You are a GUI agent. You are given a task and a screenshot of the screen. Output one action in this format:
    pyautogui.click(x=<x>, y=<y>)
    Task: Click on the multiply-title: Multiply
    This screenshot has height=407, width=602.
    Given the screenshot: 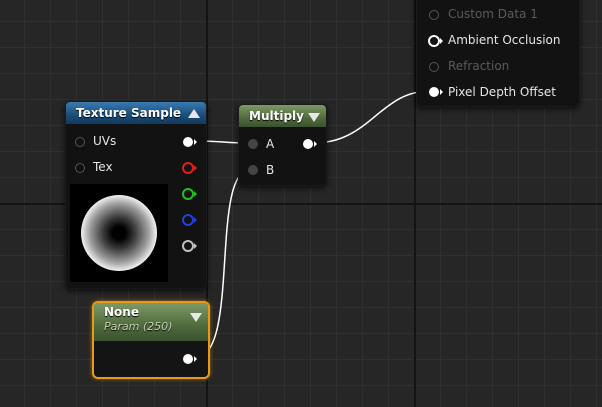 What is the action you would take?
    pyautogui.click(x=276, y=116)
    